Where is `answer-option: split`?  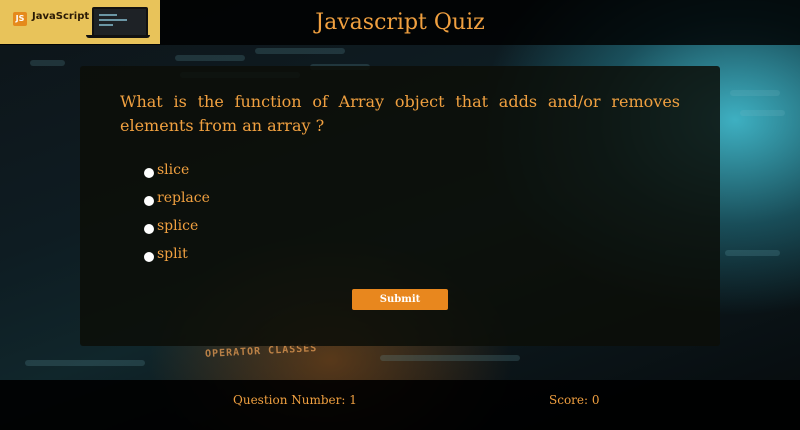 answer-option: split is located at coordinates (177, 254).